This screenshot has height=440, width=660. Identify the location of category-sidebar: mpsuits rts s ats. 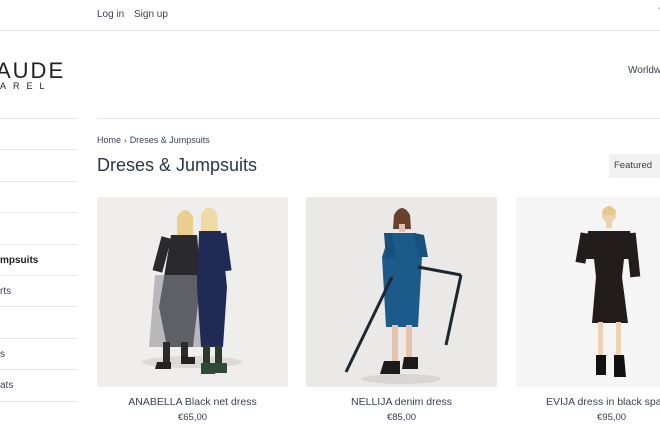
(39, 275).